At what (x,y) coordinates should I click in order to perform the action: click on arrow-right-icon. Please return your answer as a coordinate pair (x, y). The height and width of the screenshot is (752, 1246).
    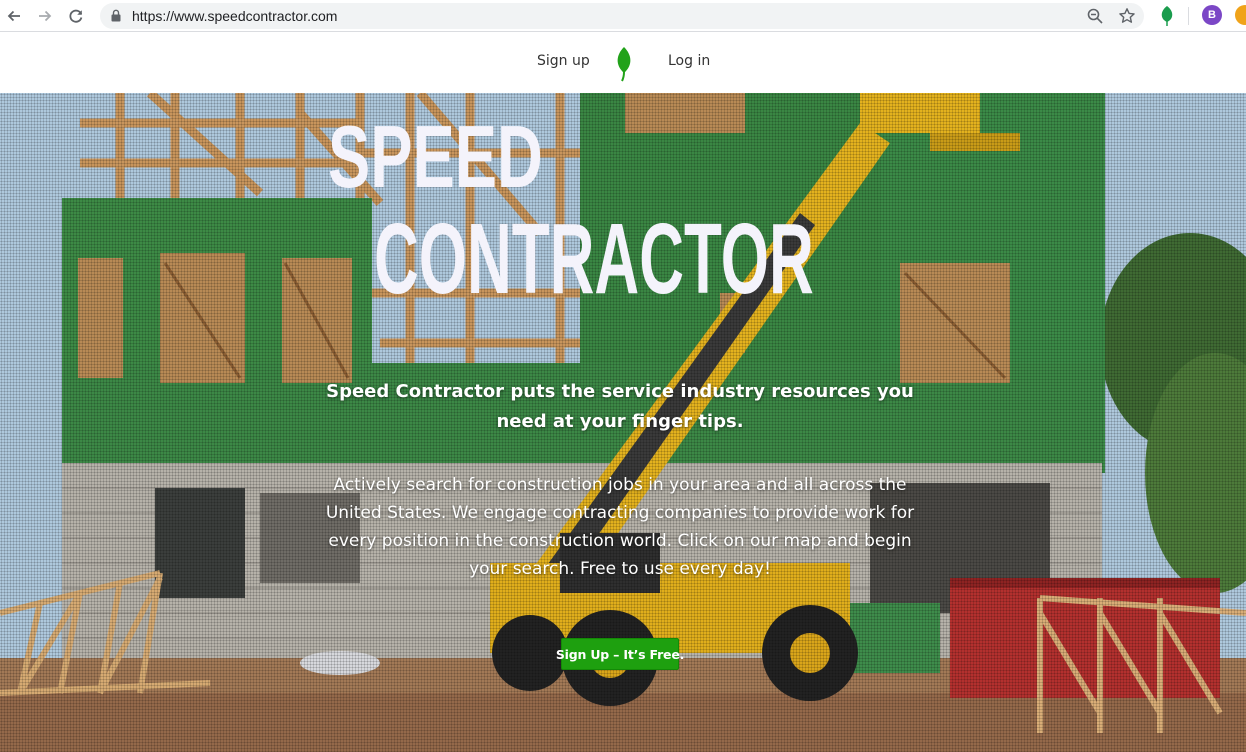
    Looking at the image, I should click on (45, 16).